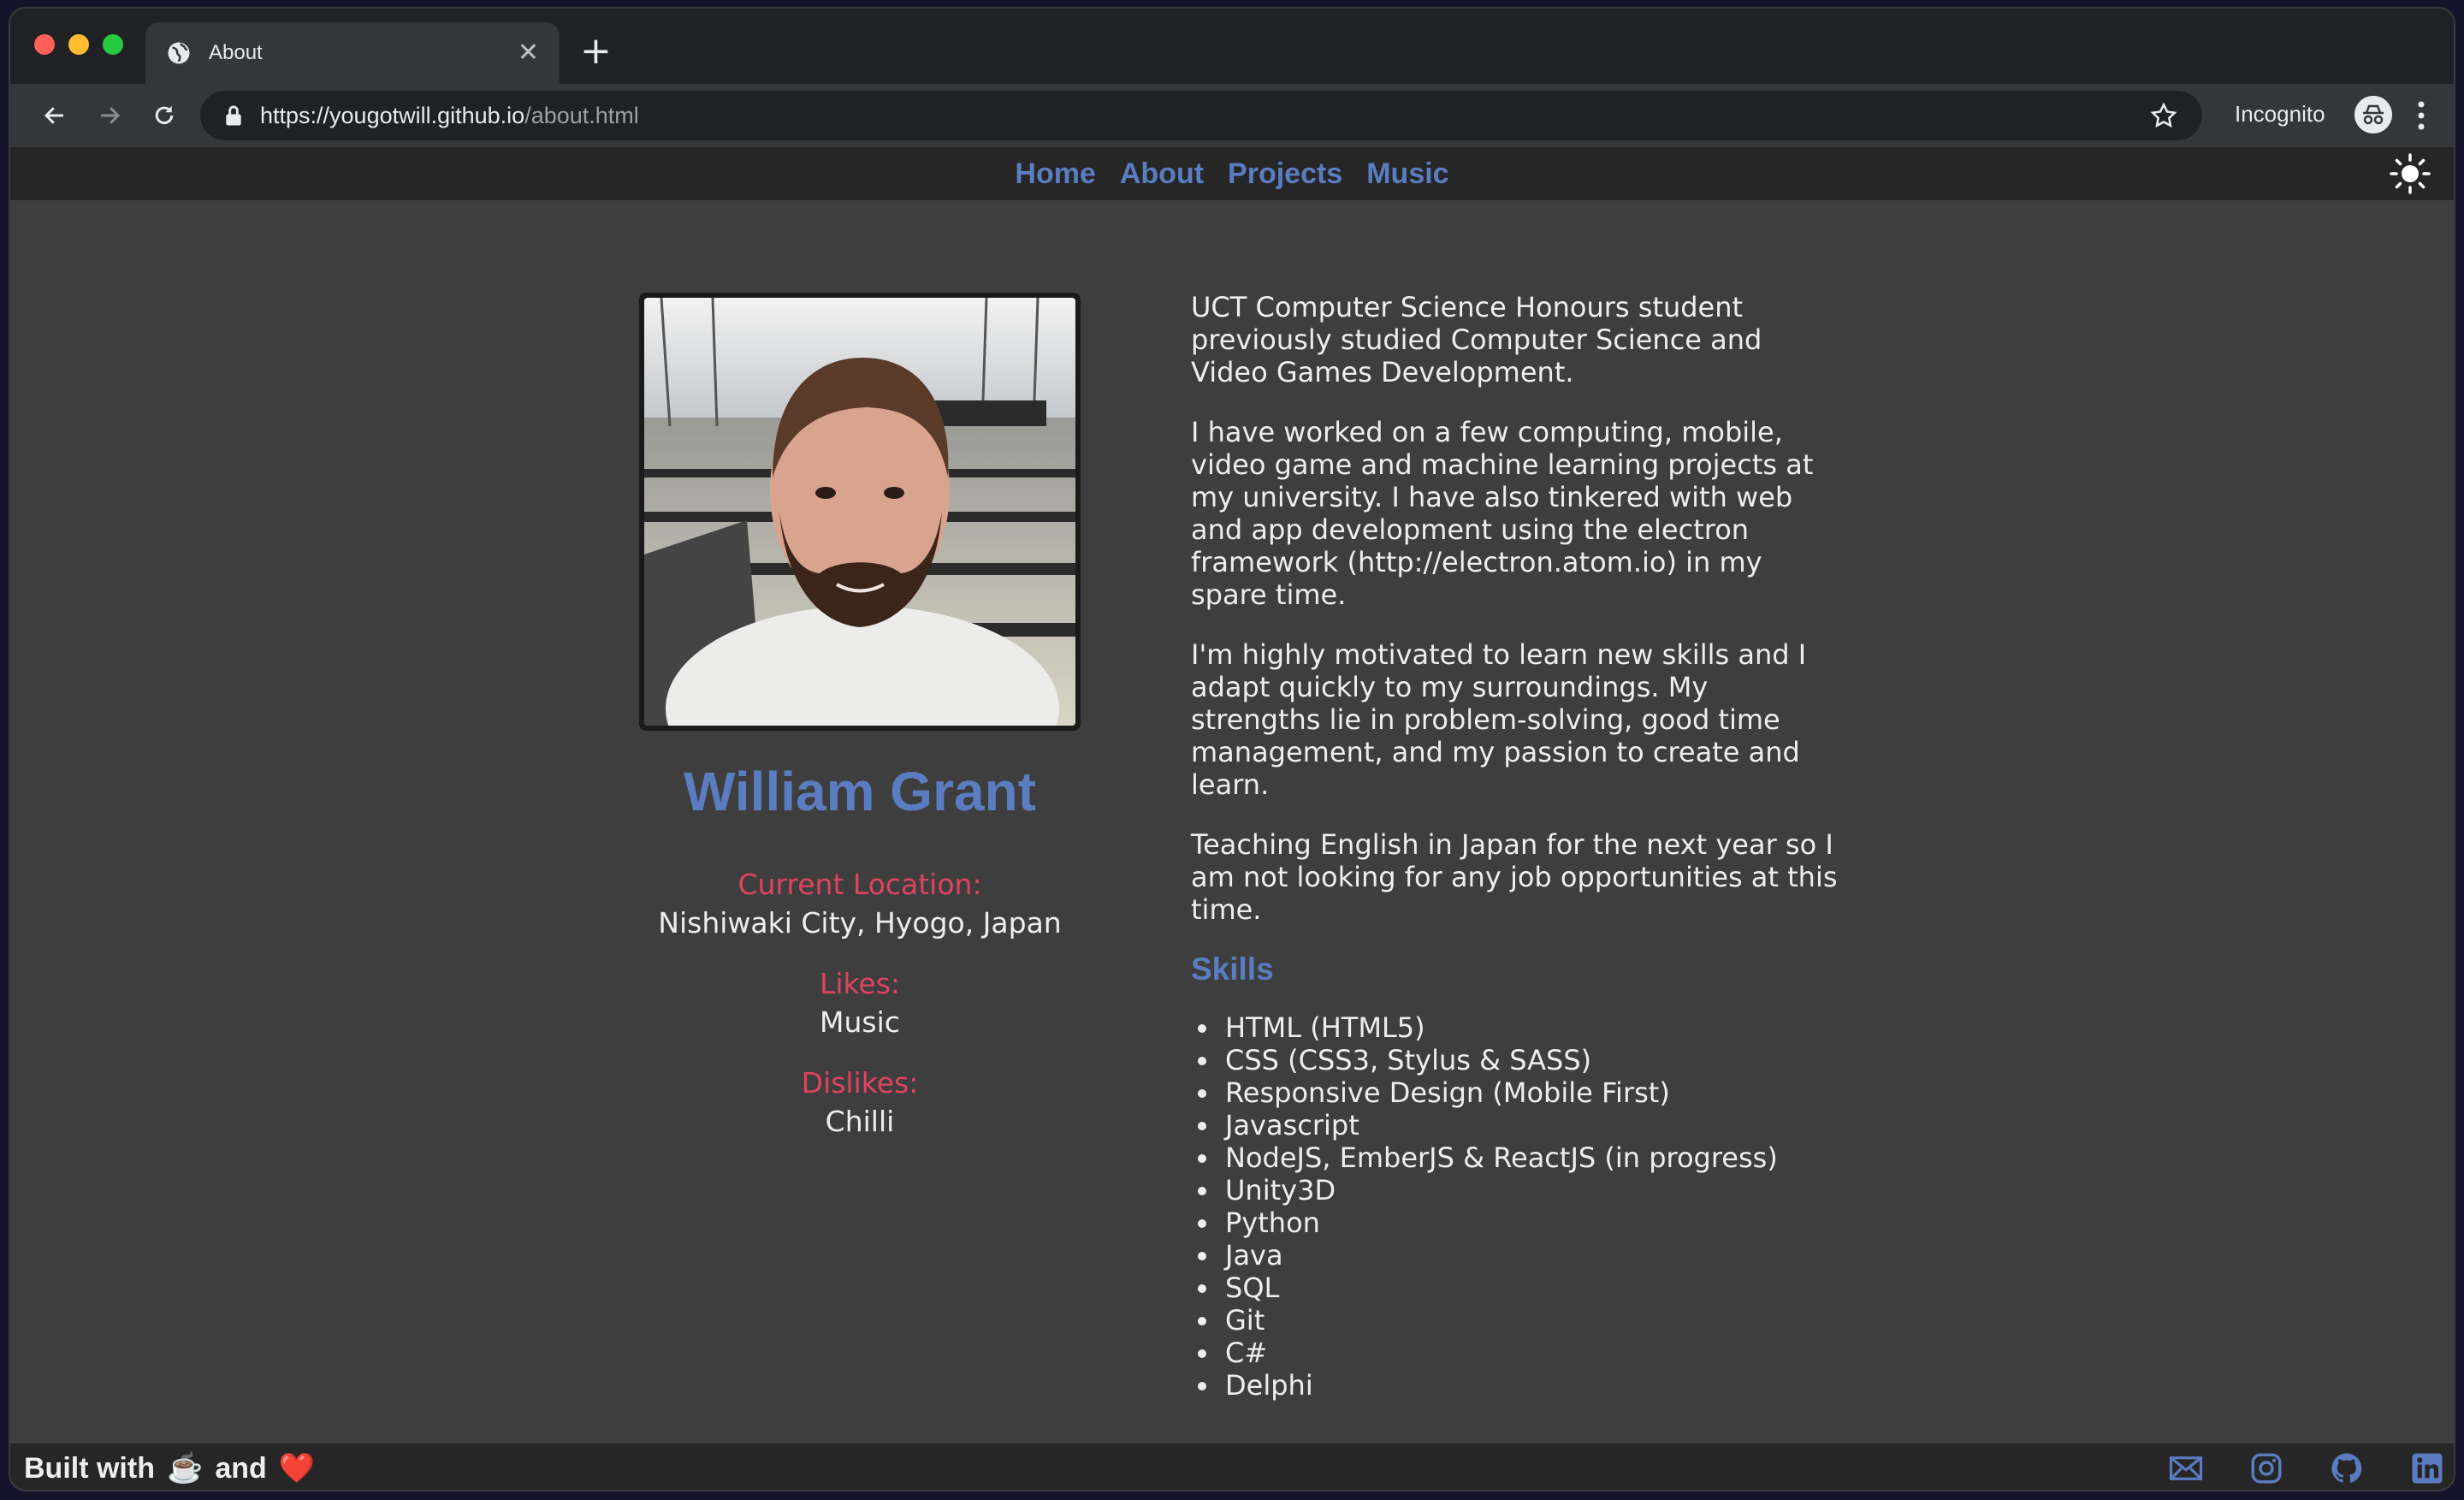 The height and width of the screenshot is (1500, 2464). I want to click on skill-item: SQL, so click(1516, 1288).